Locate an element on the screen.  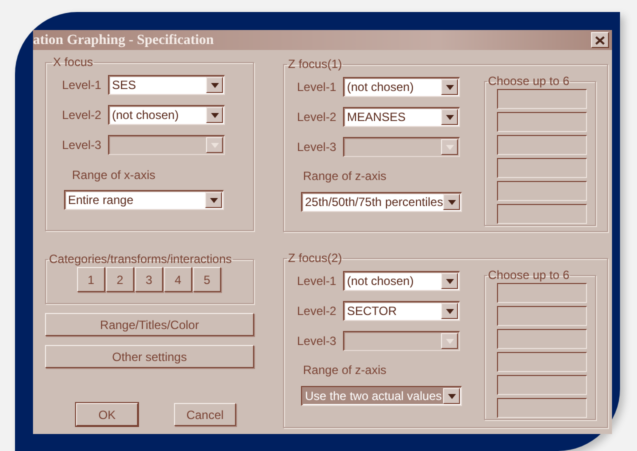
dropdown: 25th/50th/75th percentiles is located at coordinates (381, 202).